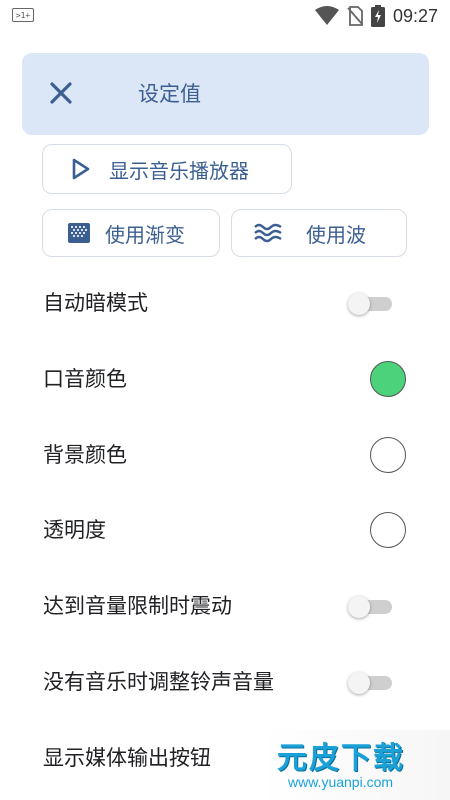 The width and height of the screenshot is (450, 800). Describe the element at coordinates (225, 17) in the screenshot. I see `status-bar: >1+ 09:27` at that location.